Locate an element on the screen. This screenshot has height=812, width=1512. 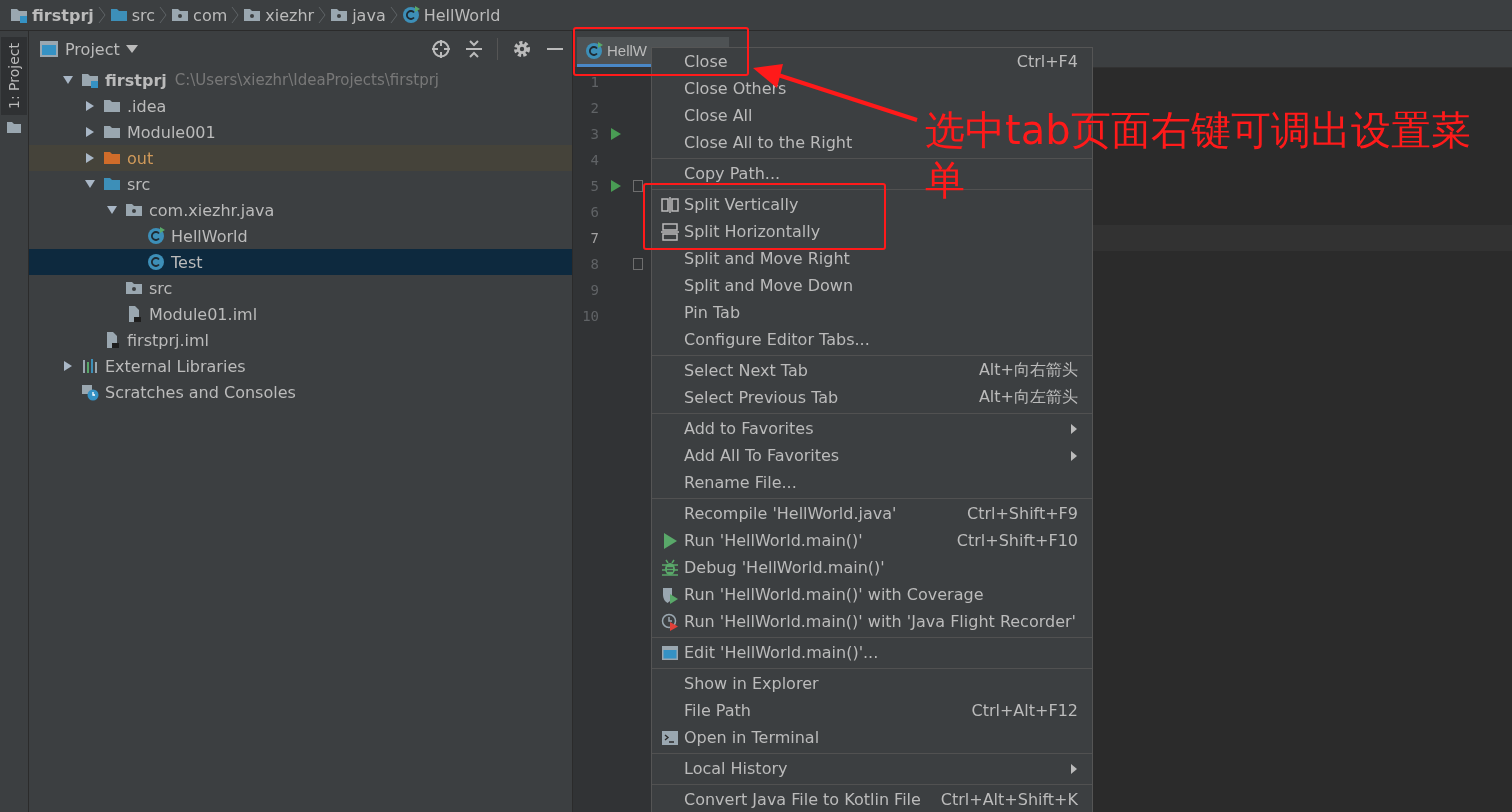
tree-item-label: Module01.iml is located at coordinates (203, 314).